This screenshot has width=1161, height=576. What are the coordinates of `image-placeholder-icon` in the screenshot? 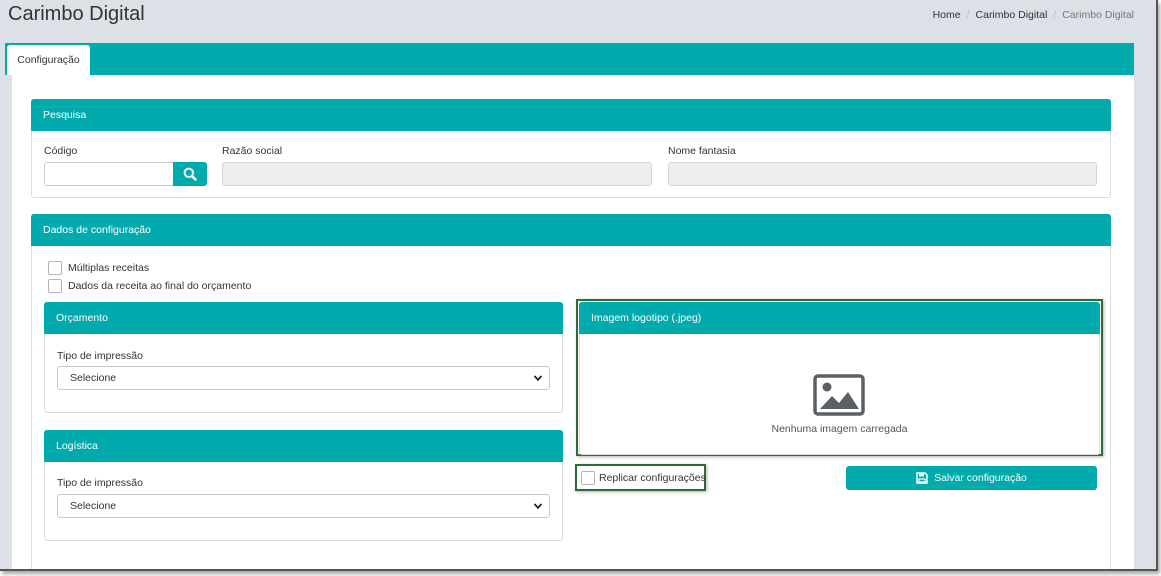 It's located at (839, 395).